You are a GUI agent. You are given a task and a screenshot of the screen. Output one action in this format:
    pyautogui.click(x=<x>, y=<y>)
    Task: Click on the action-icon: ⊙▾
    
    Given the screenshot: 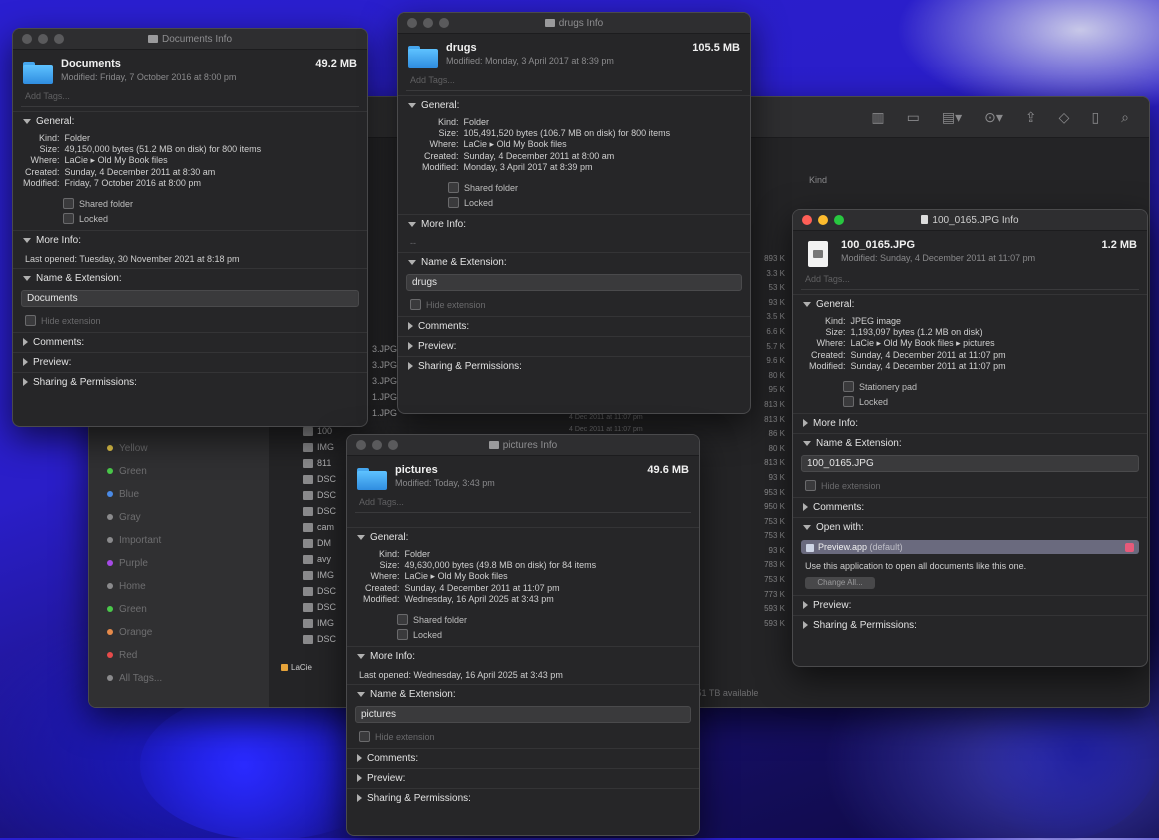 What is the action you would take?
    pyautogui.click(x=993, y=117)
    